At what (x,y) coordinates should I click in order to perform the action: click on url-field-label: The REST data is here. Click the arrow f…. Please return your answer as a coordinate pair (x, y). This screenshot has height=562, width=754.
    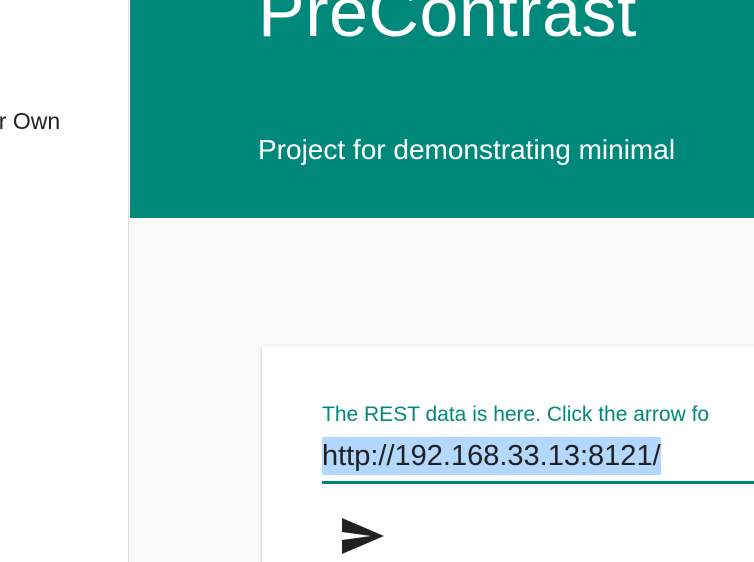
    Looking at the image, I should click on (516, 414).